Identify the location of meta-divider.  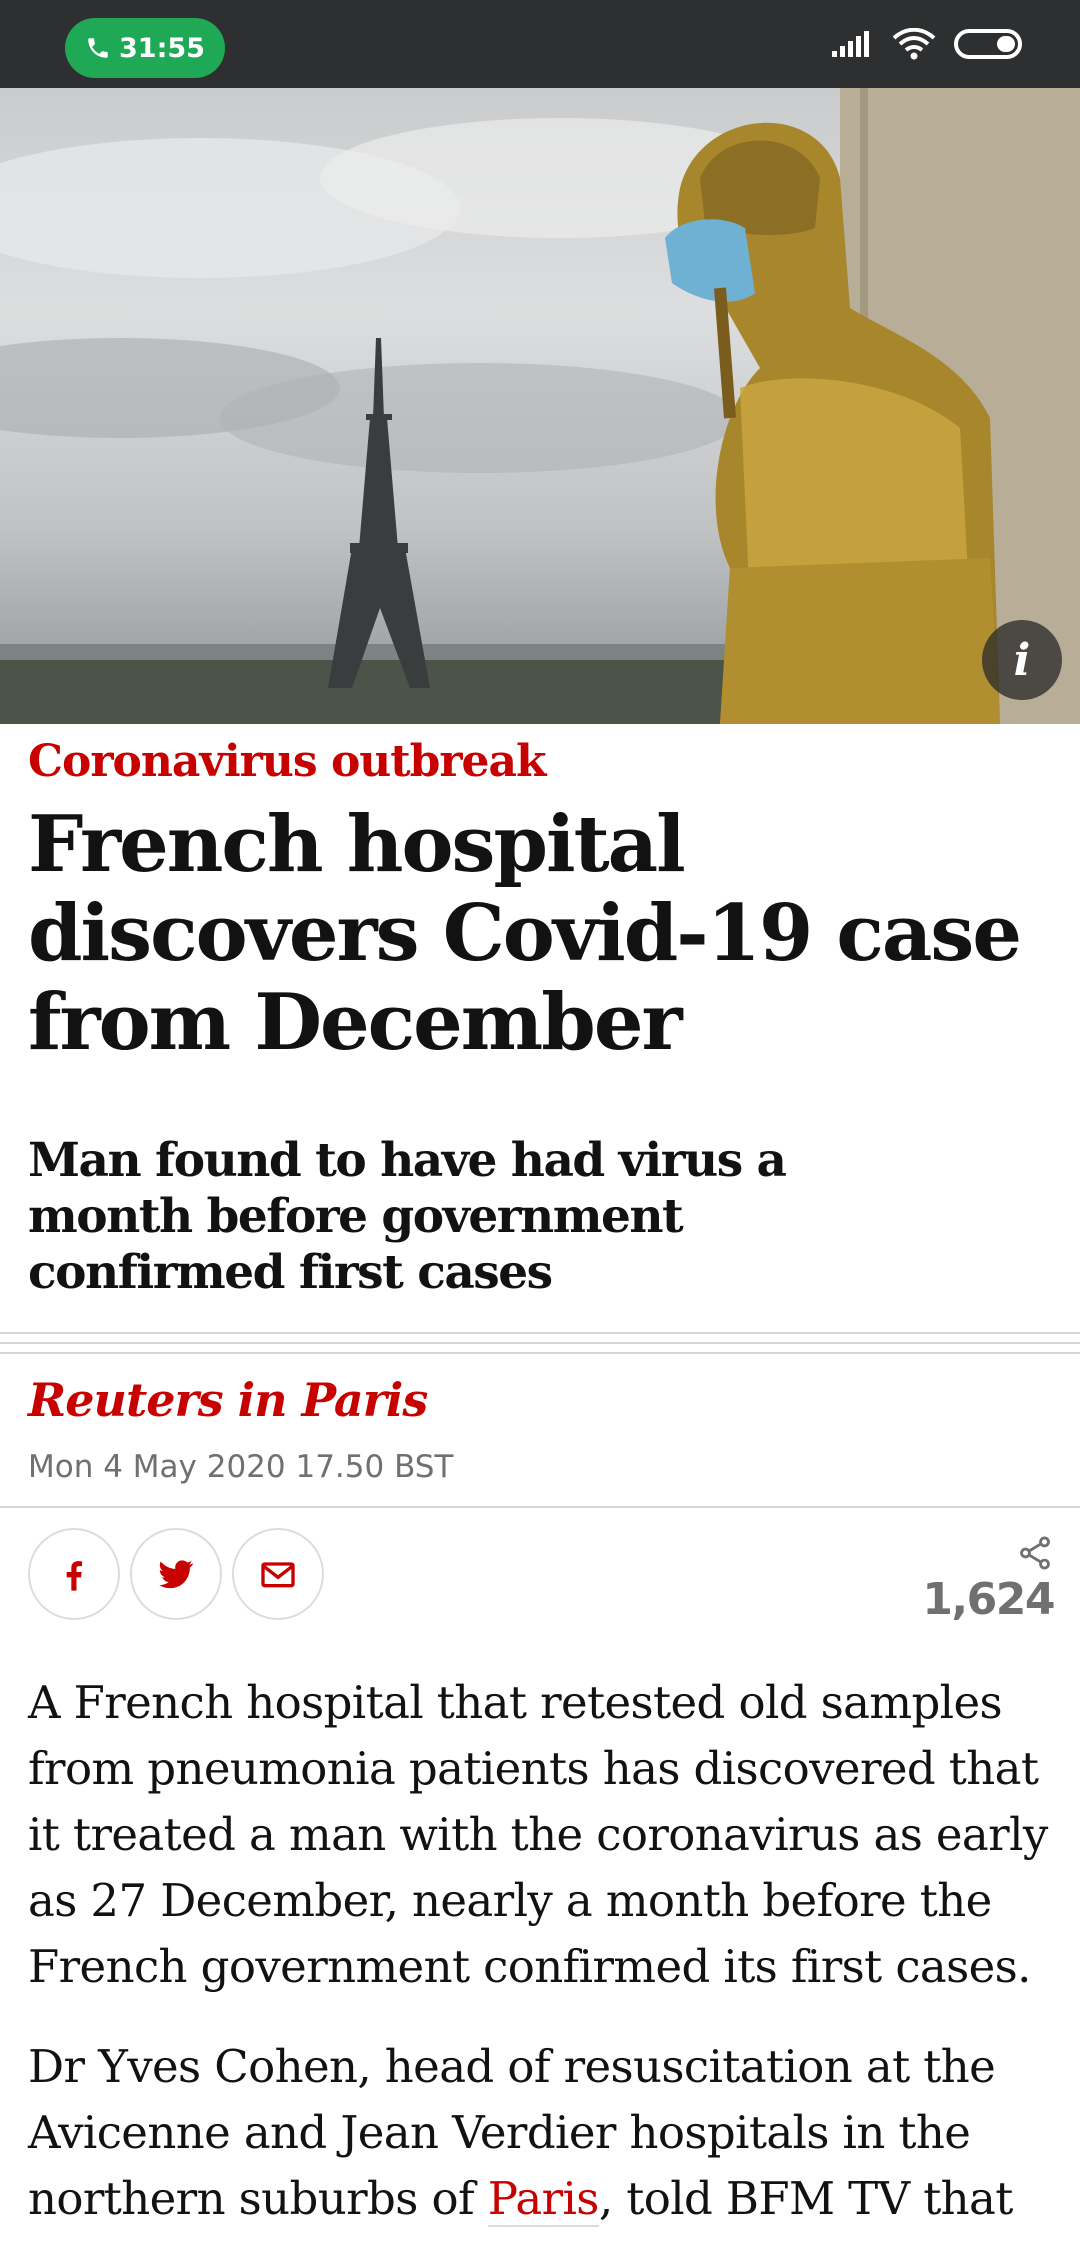
(540, 1507).